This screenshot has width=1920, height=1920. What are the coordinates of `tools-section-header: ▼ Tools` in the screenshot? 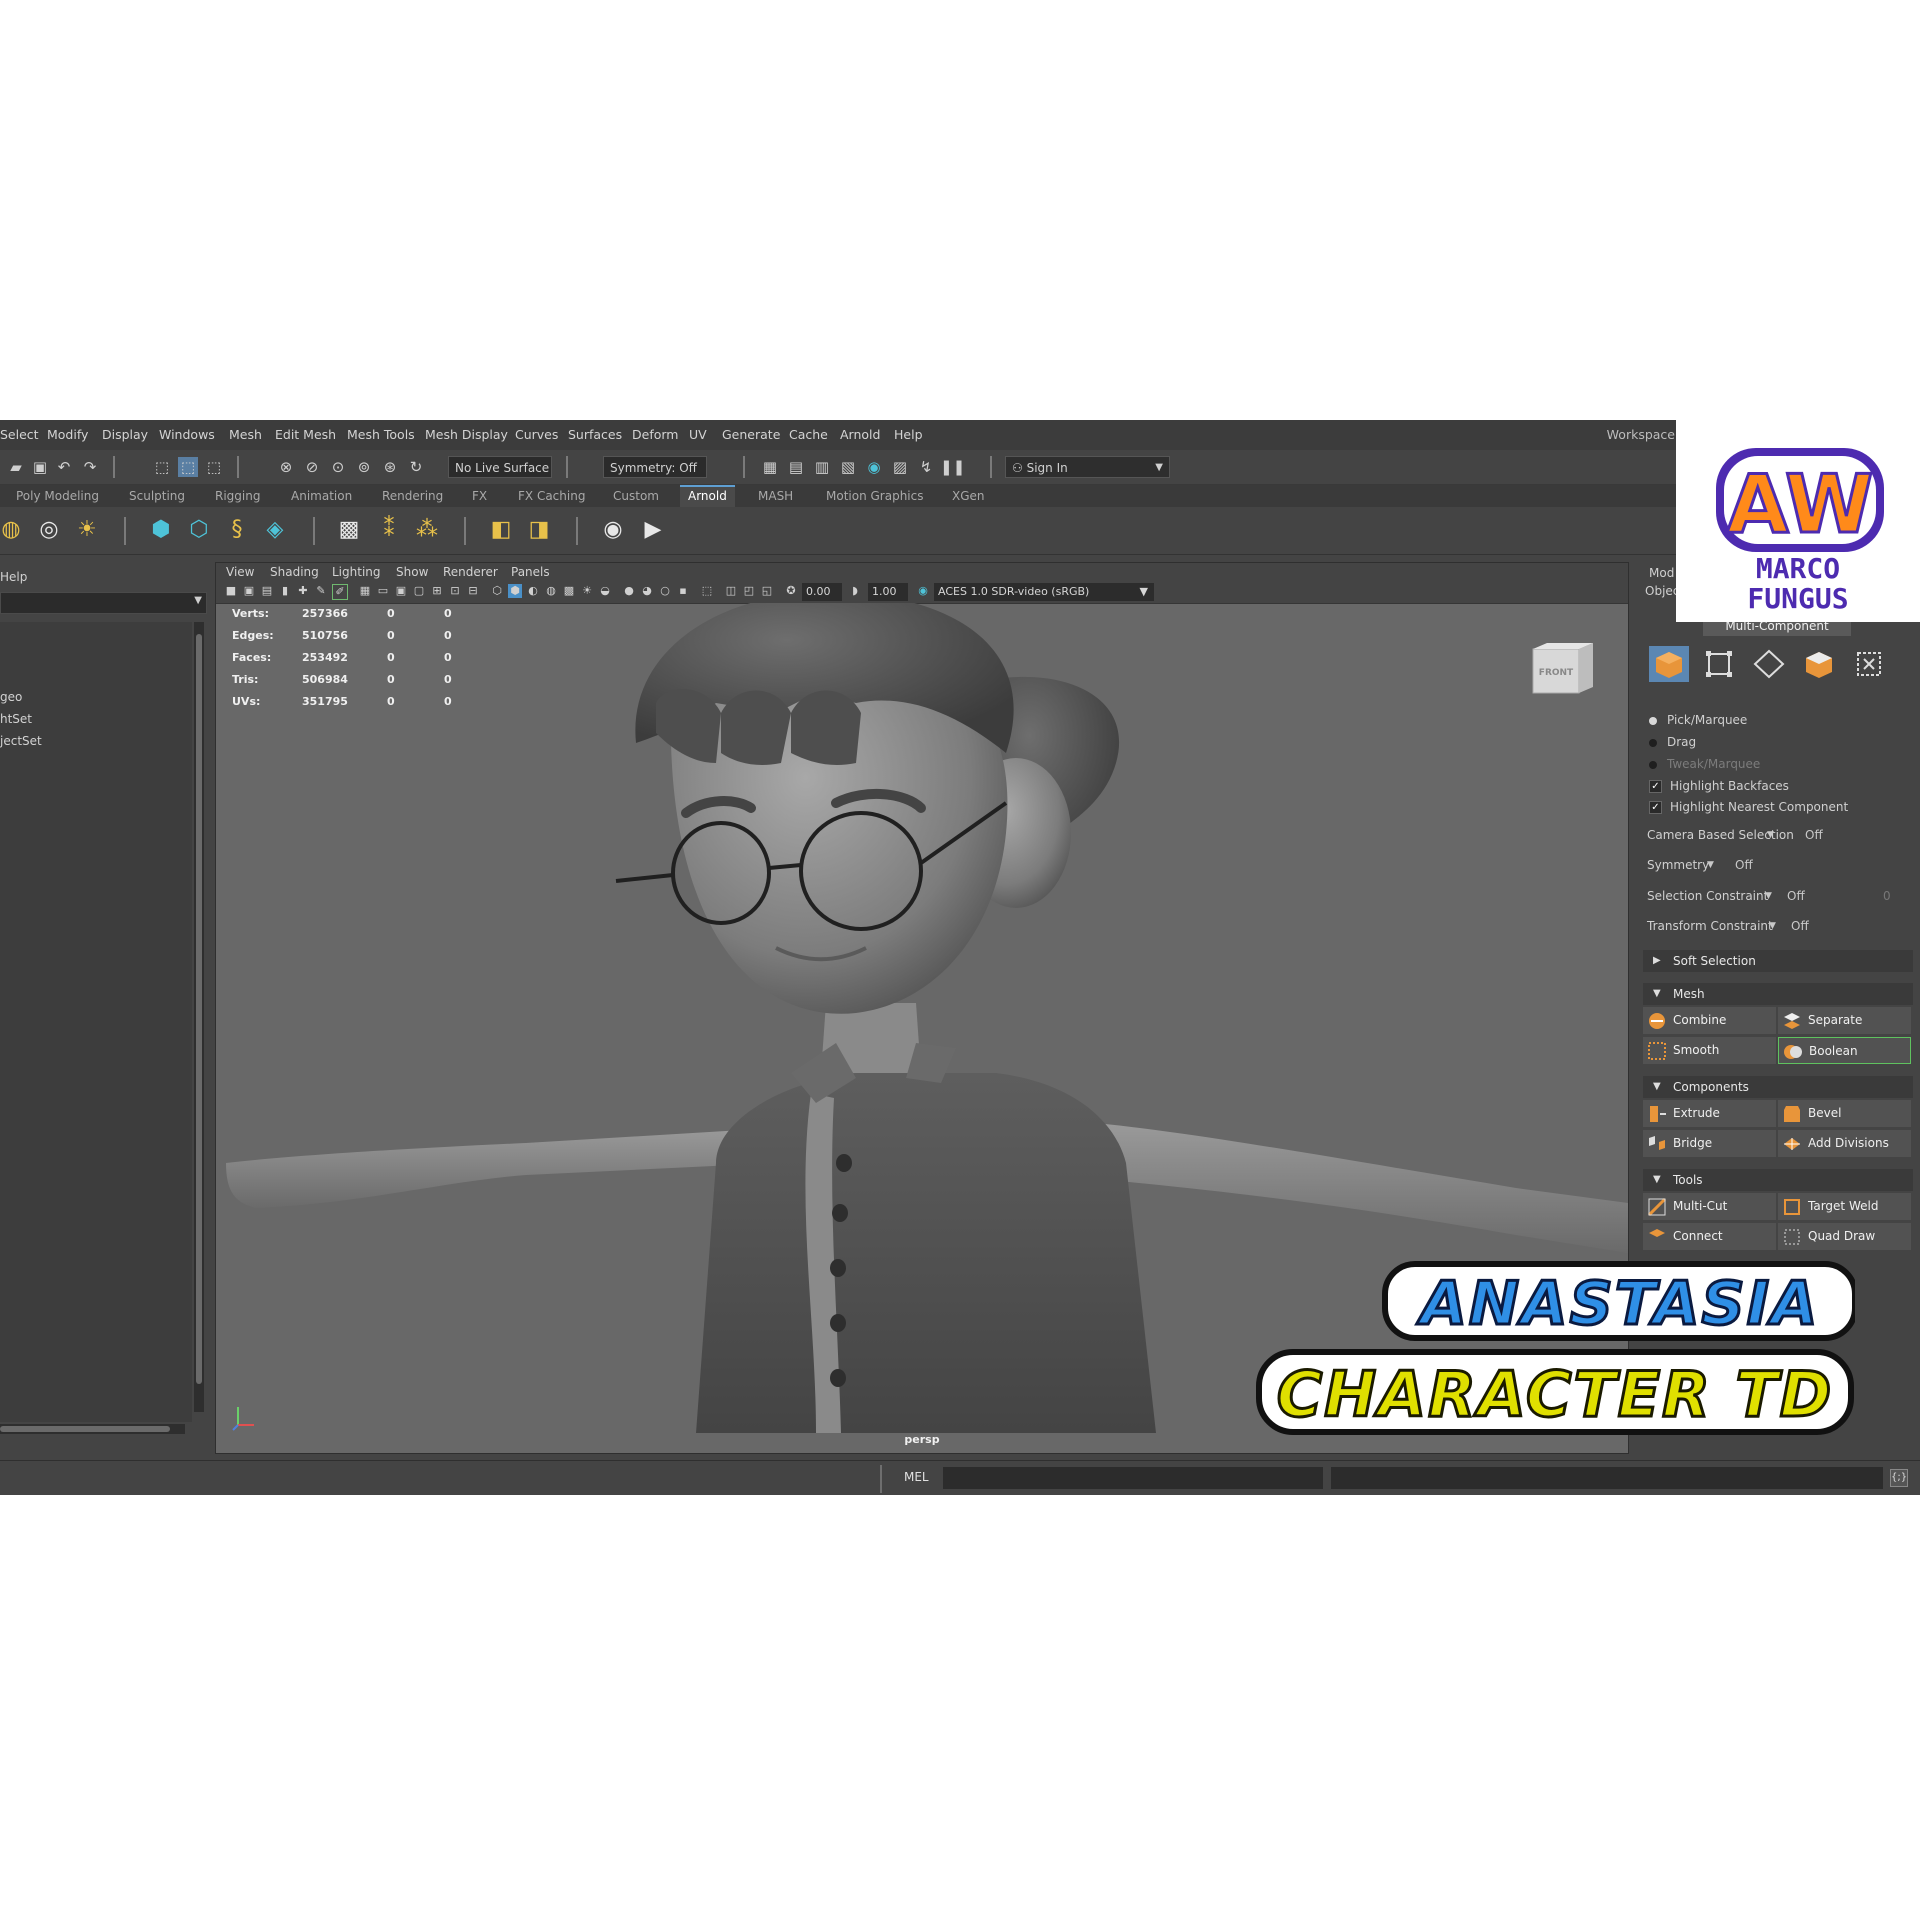 It's located at (1778, 1180).